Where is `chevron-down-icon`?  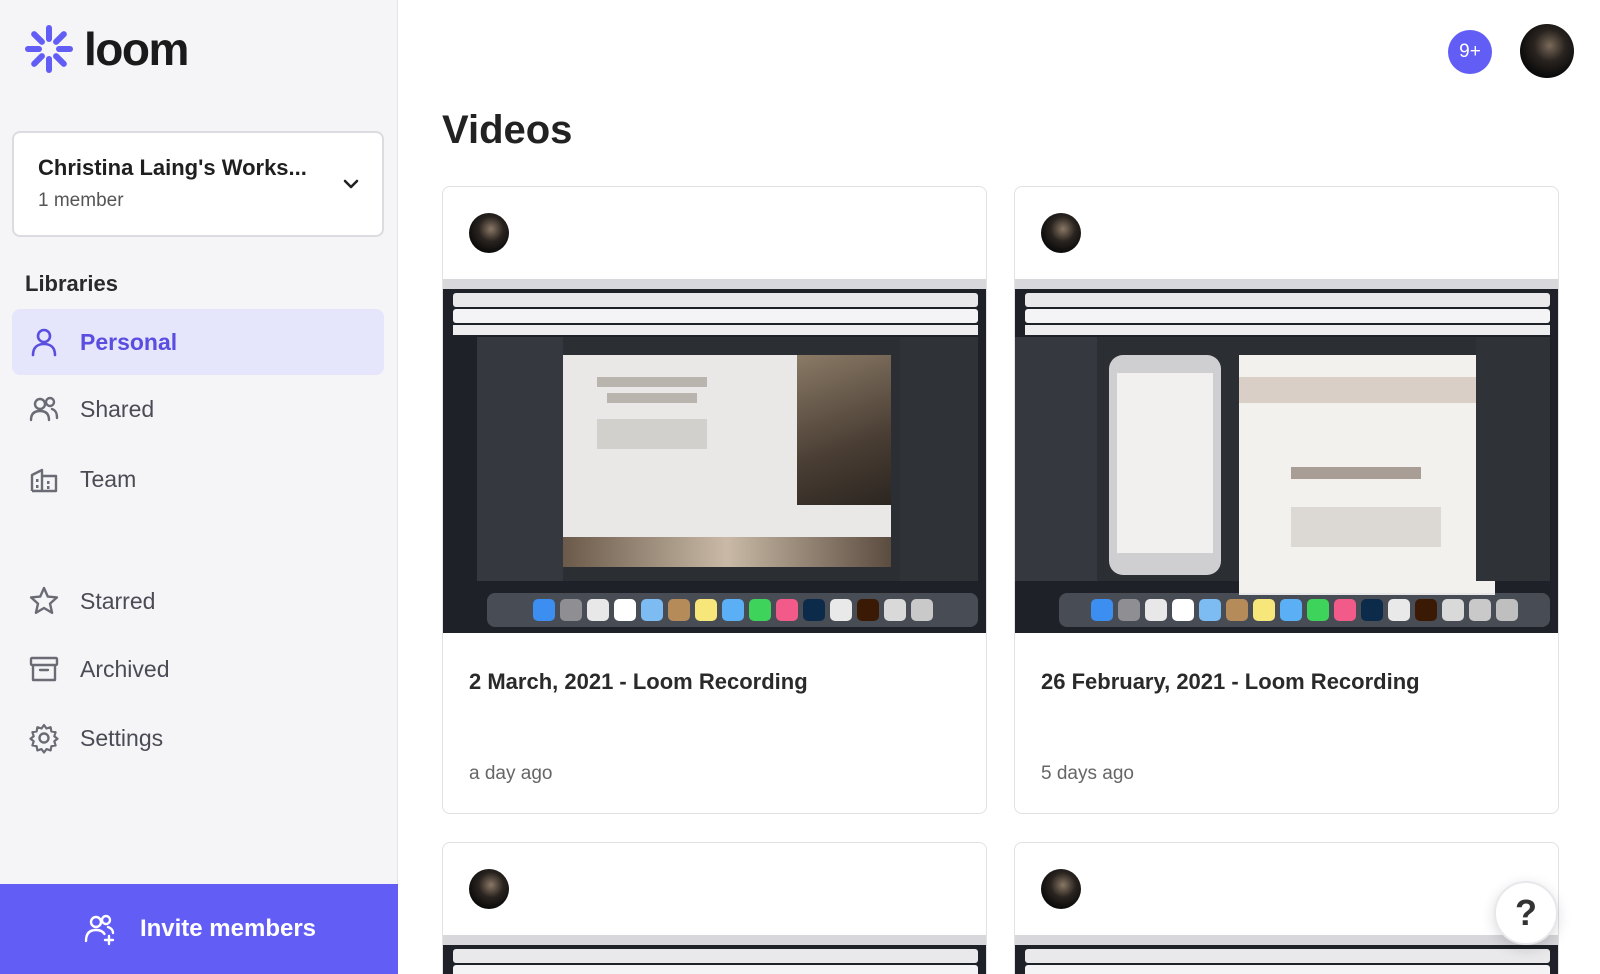
chevron-down-icon is located at coordinates (351, 184).